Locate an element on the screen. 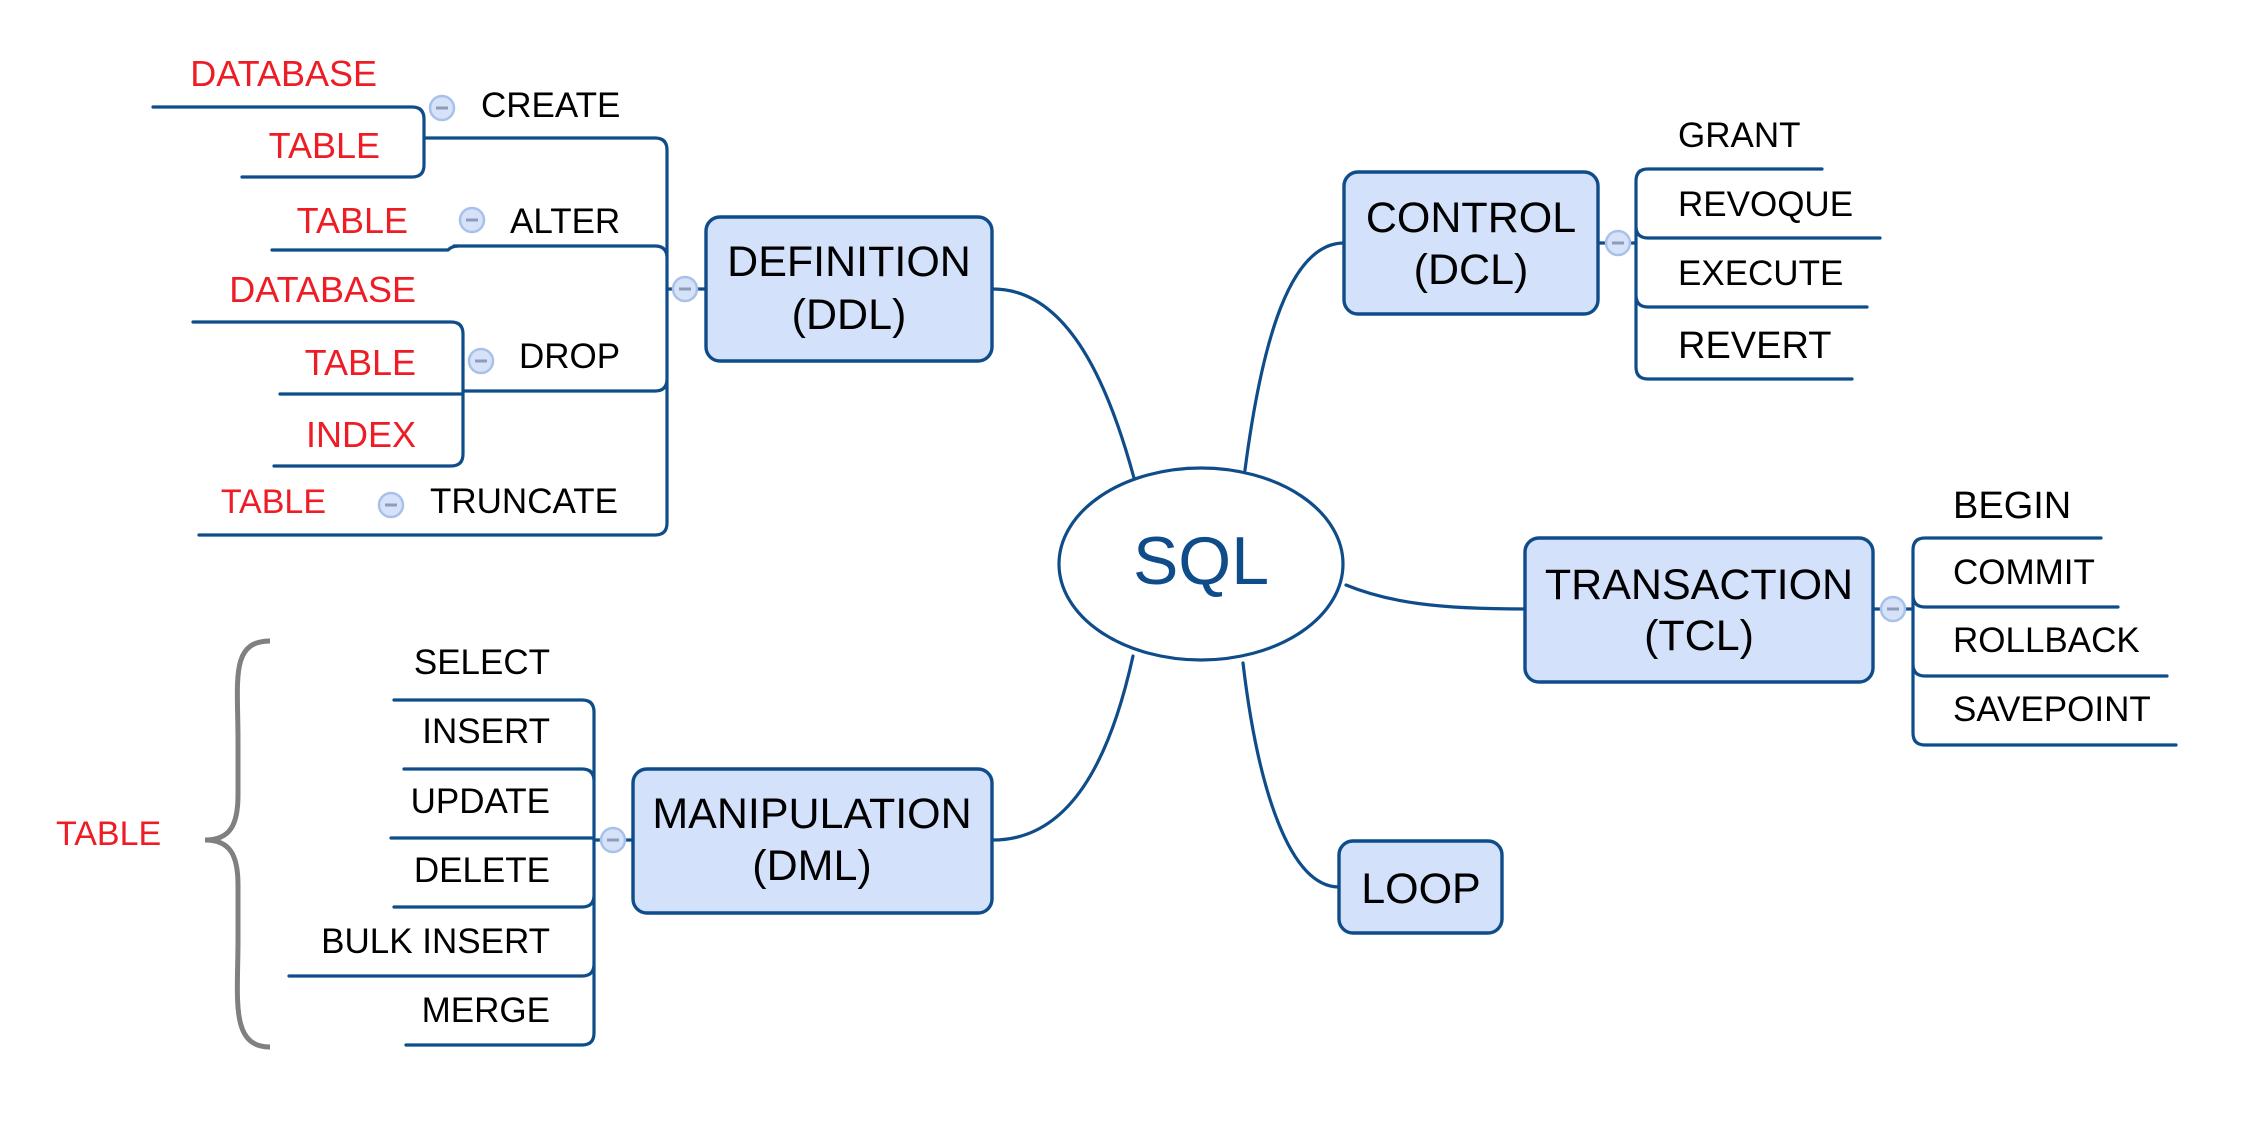 The width and height of the screenshot is (2268, 1146). dcl-command: REVERT is located at coordinates (1754, 346).